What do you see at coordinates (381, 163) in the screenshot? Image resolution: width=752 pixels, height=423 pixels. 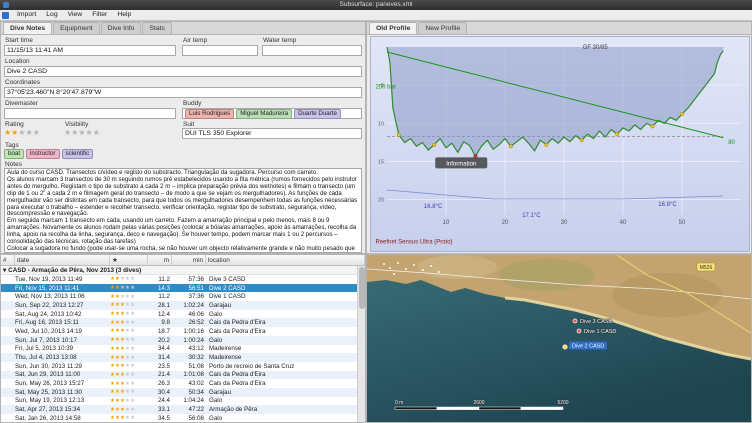 I see `svg-text: 15` at bounding box center [381, 163].